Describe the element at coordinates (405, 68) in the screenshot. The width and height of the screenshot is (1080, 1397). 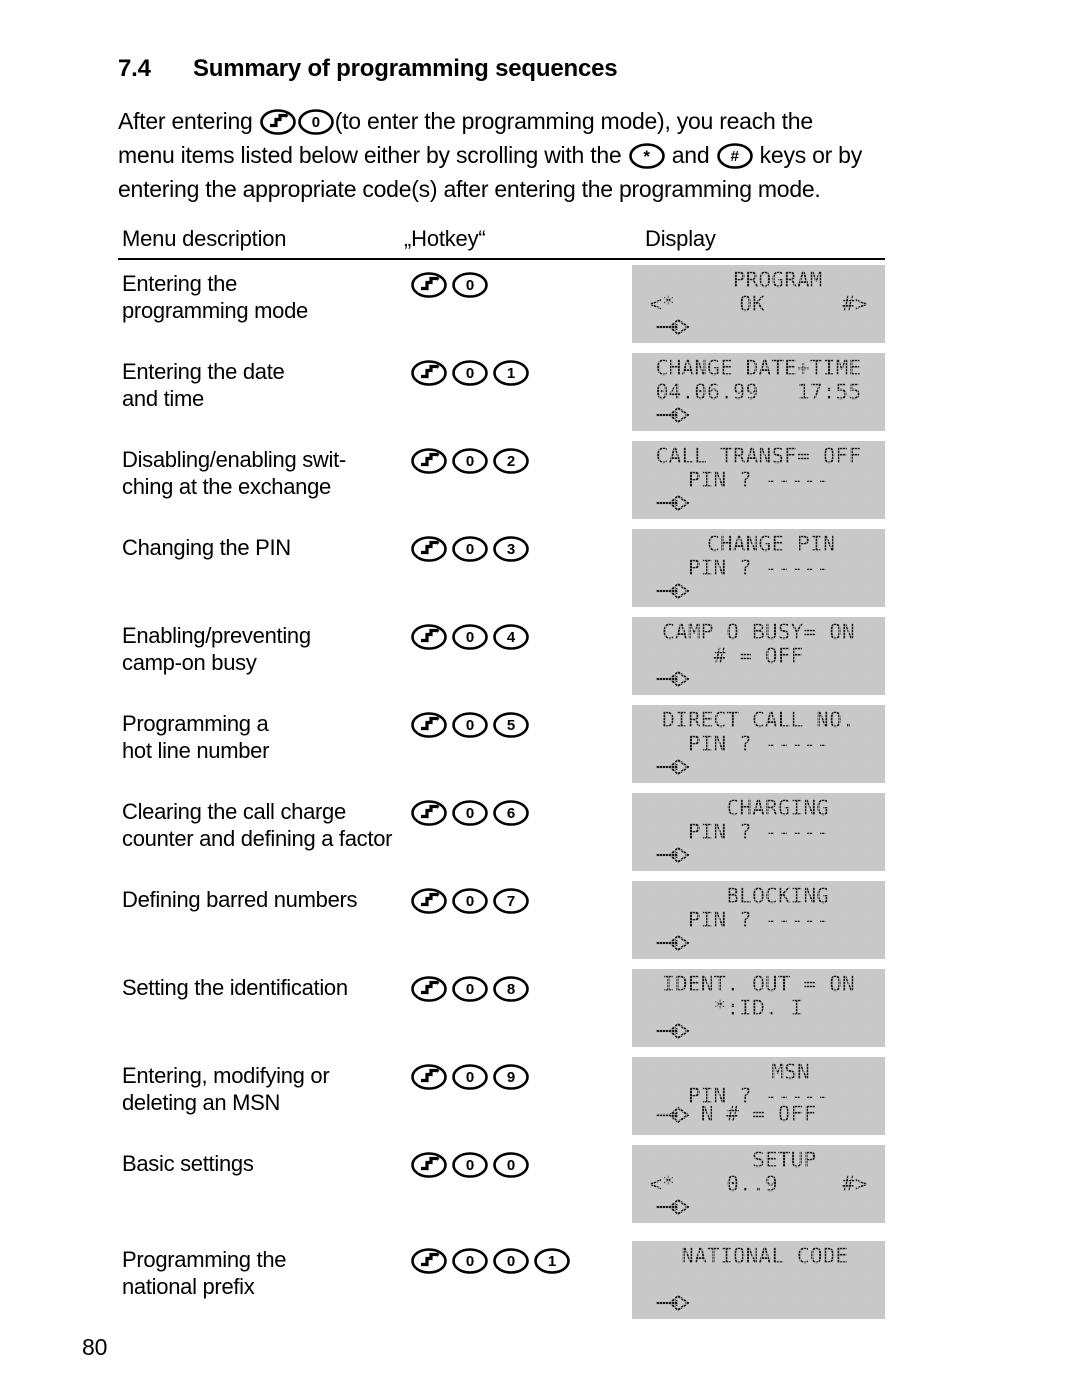
I see `section-title: Summary of programming sequences` at that location.